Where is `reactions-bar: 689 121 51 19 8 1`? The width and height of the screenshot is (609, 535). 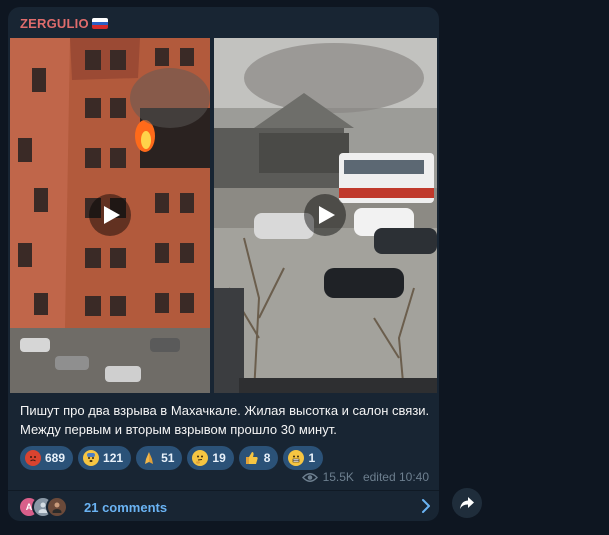 reactions-bar: 689 121 51 19 8 1 is located at coordinates (172, 458).